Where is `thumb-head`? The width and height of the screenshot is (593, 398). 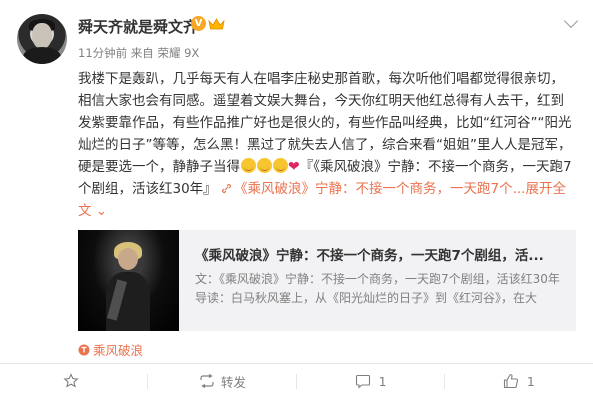 thumb-head is located at coordinates (128, 259).